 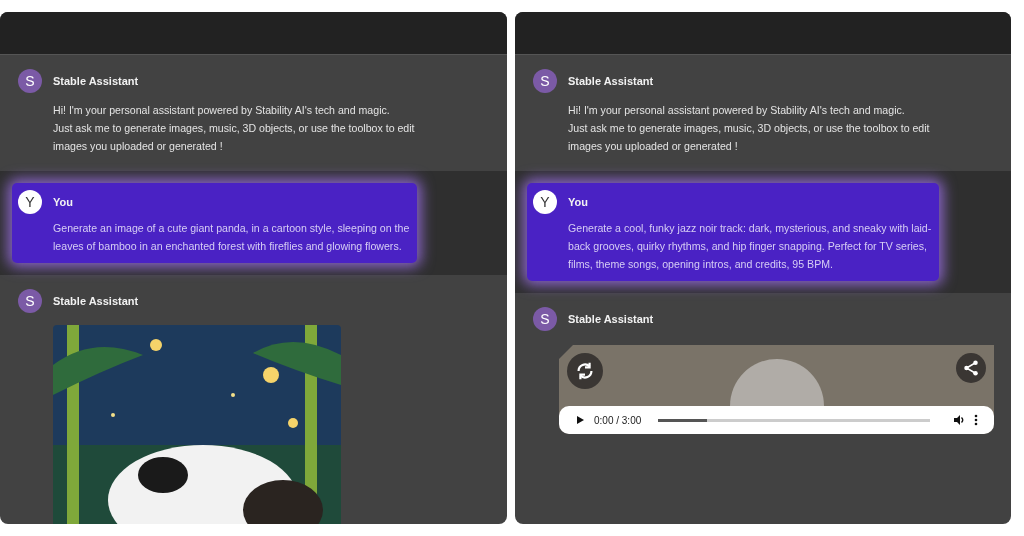 I want to click on message-text: Generate a cool, funky jazz noir track: dark, mysterious, and sneaky with laid- back grooves, quirky rhythms, and hip finger snapping. Perfect for TV series, films, theme songs, opening intros, and credits, 95 BPM., so click(x=750, y=246).